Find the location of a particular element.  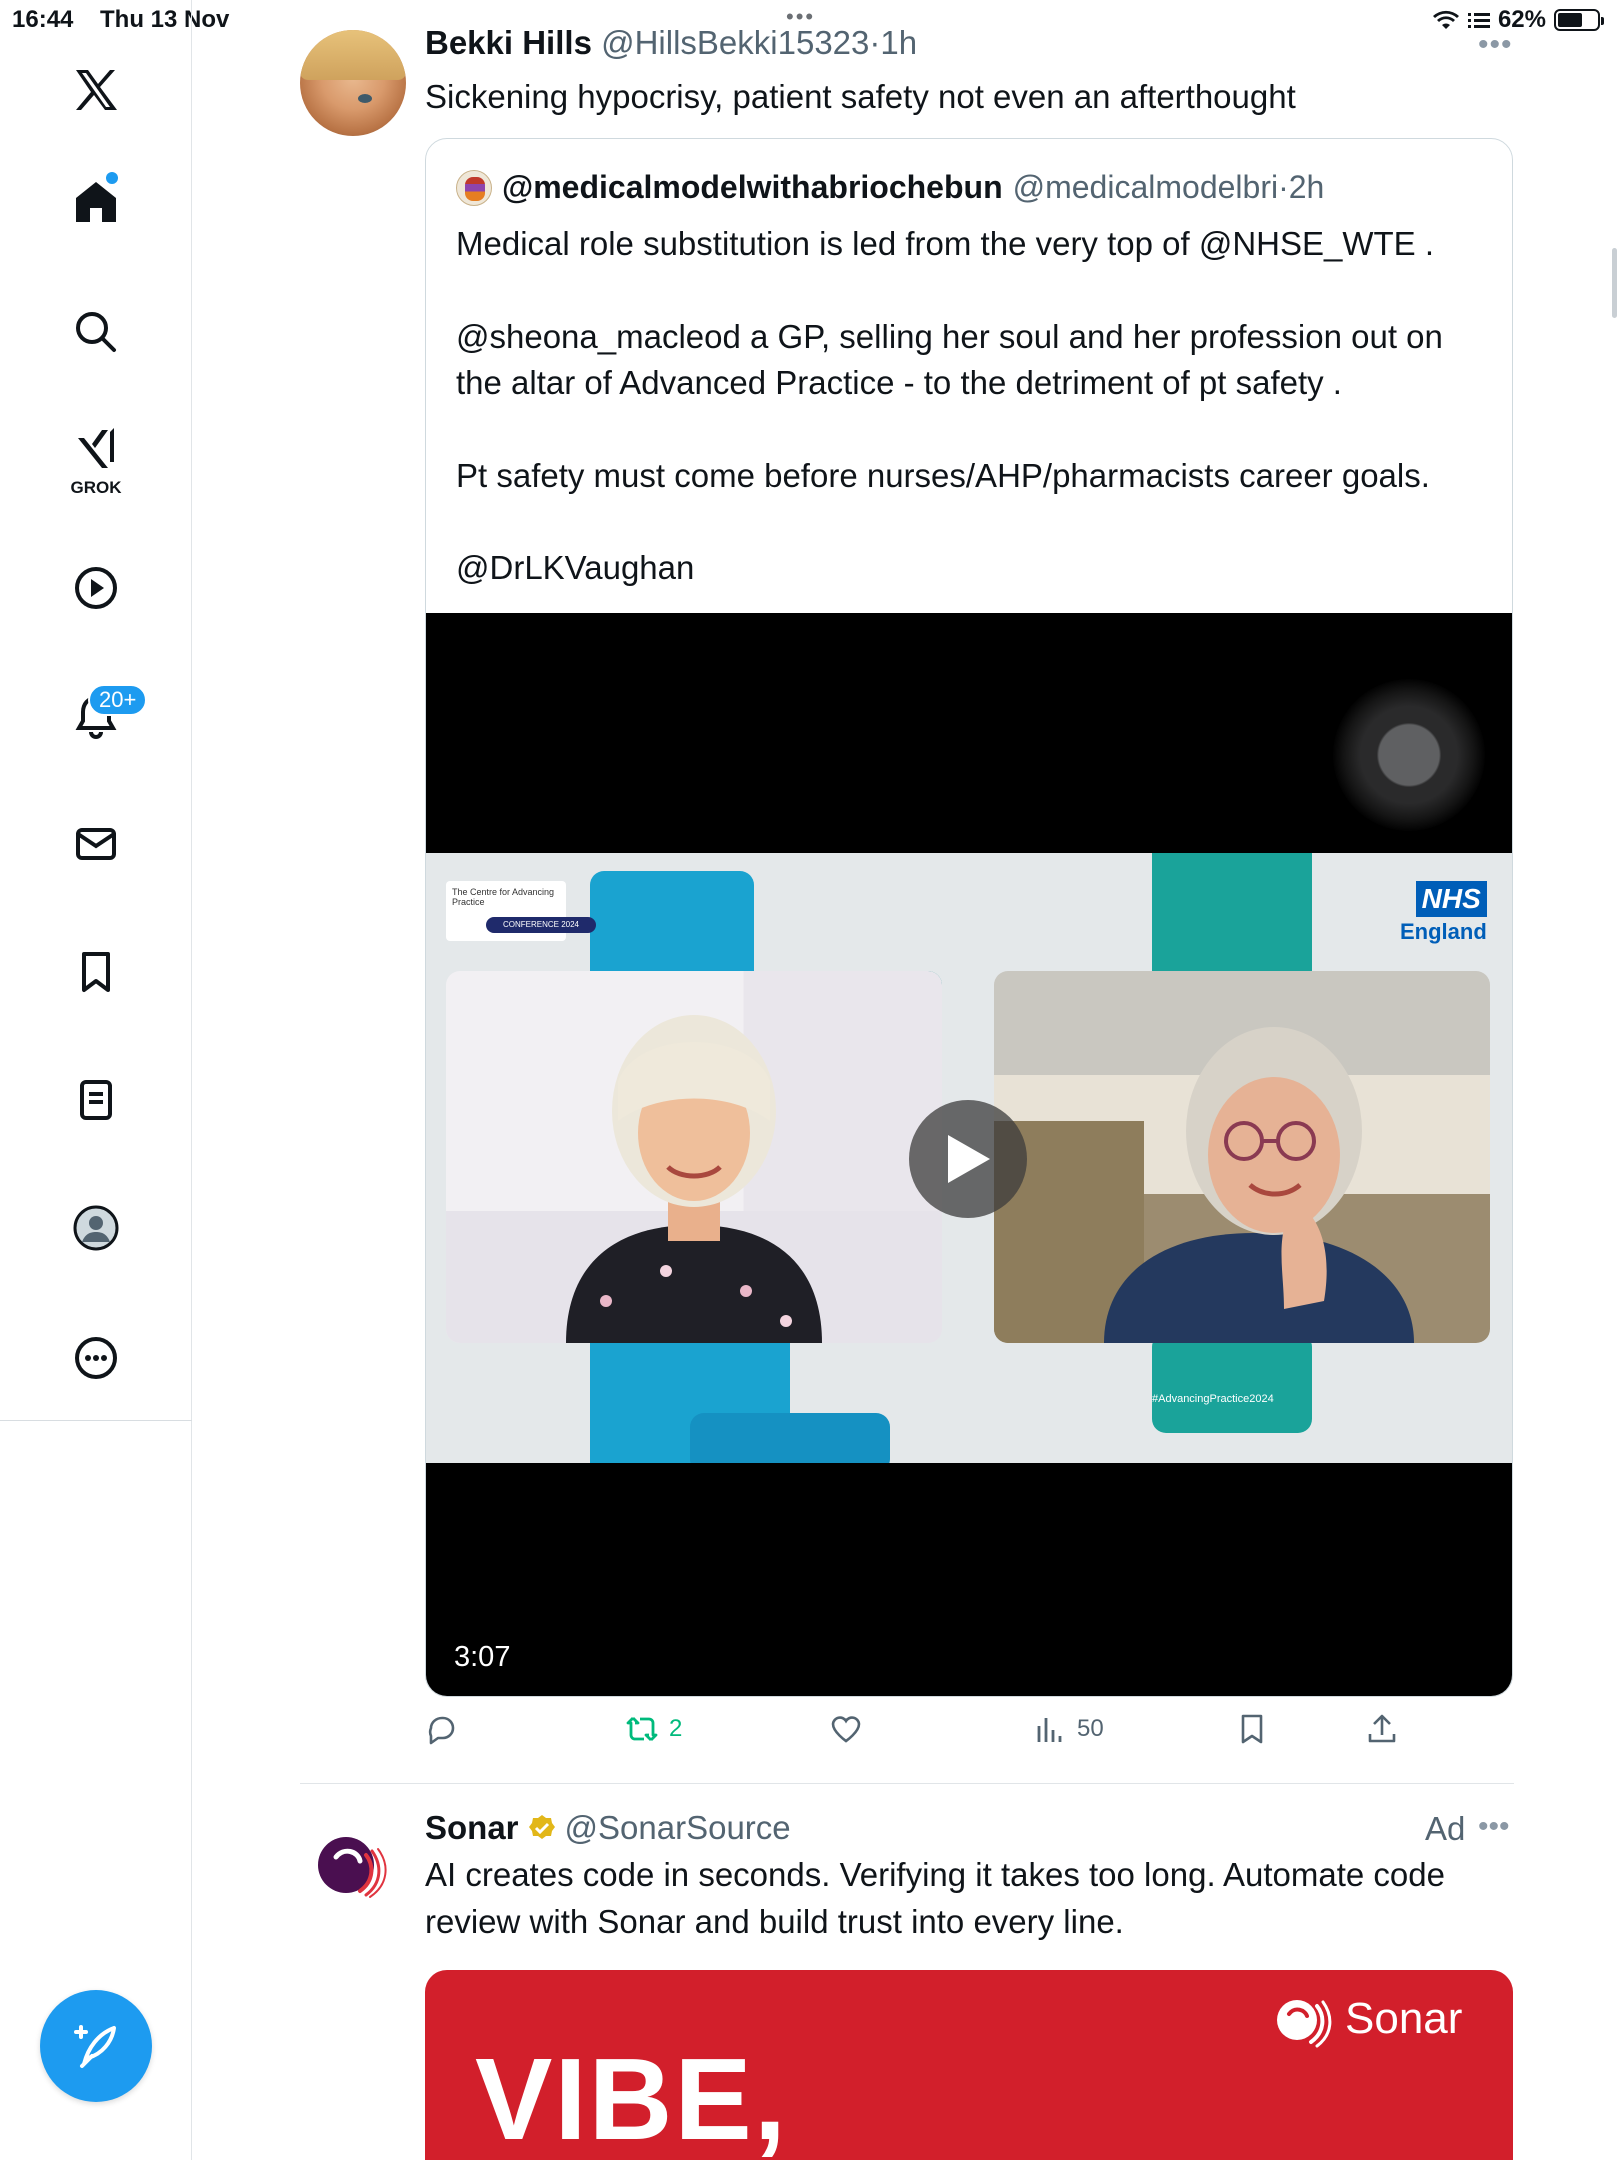

views-count: 50 is located at coordinates (1090, 1728).